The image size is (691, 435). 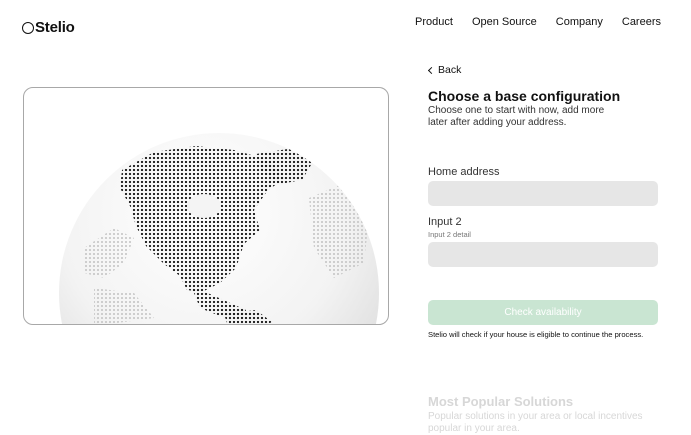 I want to click on page-title: Choose a base configuration, so click(x=524, y=96).